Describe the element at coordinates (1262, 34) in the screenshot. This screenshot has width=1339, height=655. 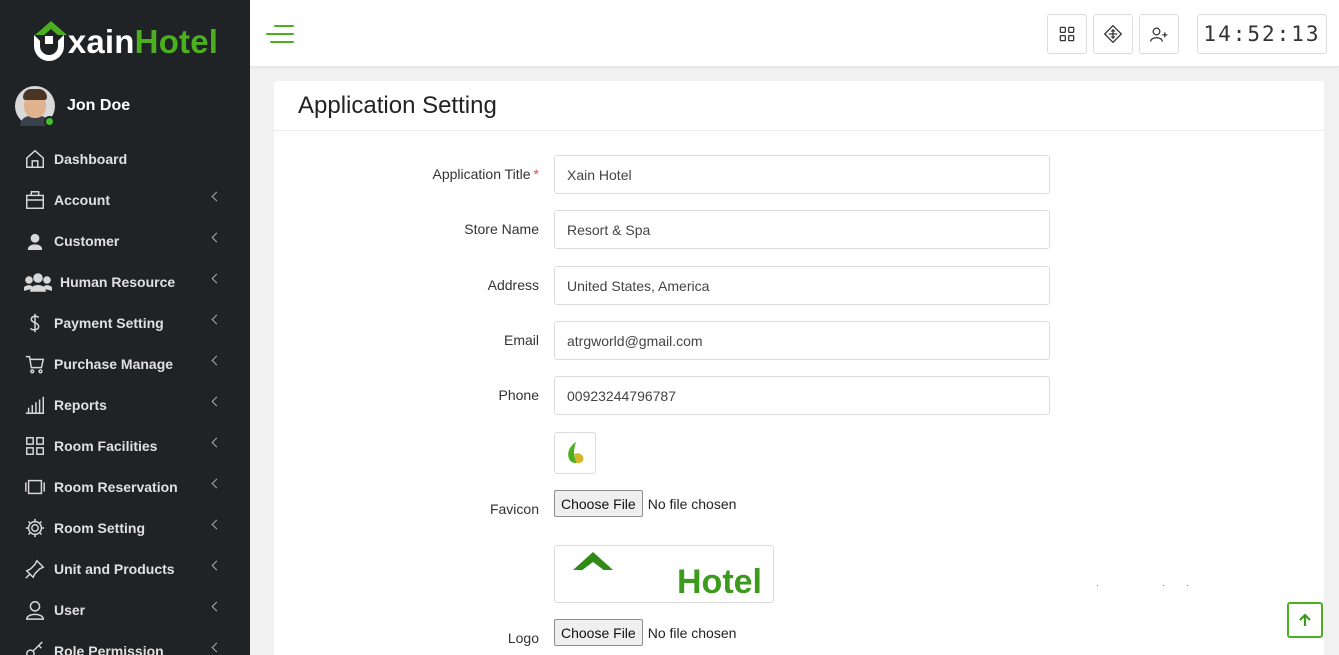
I see `digital-clock: 14:52:13` at that location.